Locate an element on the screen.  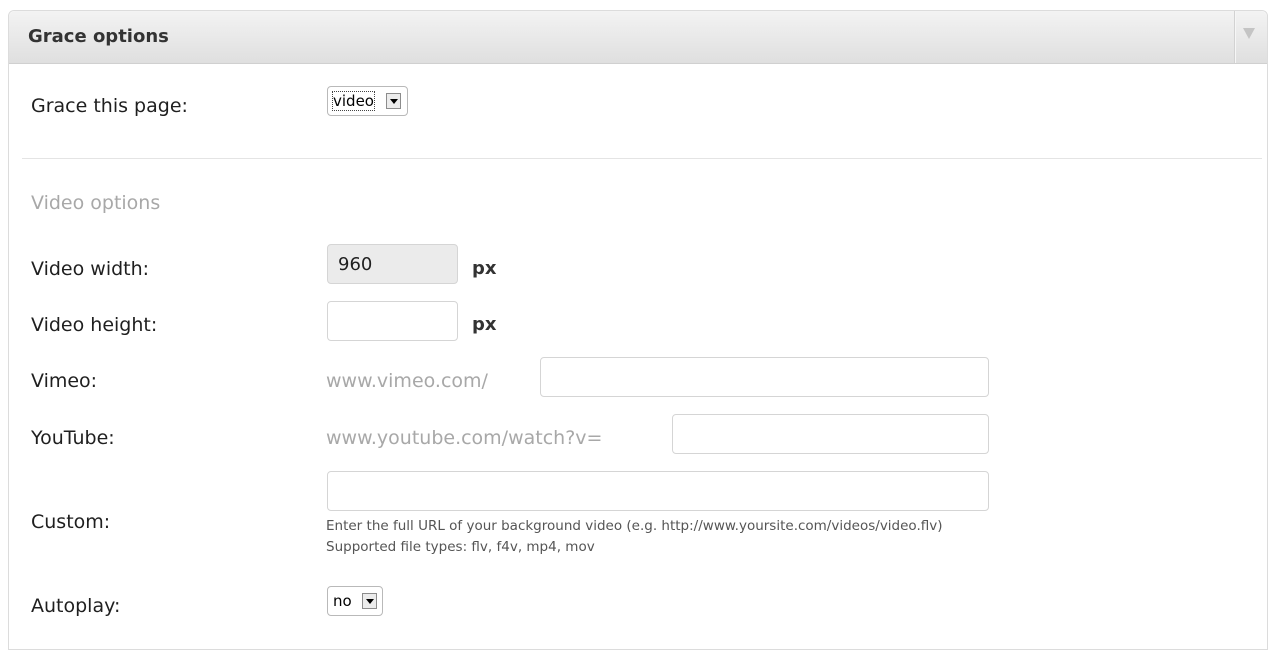
video-height-unit: px is located at coordinates (484, 324).